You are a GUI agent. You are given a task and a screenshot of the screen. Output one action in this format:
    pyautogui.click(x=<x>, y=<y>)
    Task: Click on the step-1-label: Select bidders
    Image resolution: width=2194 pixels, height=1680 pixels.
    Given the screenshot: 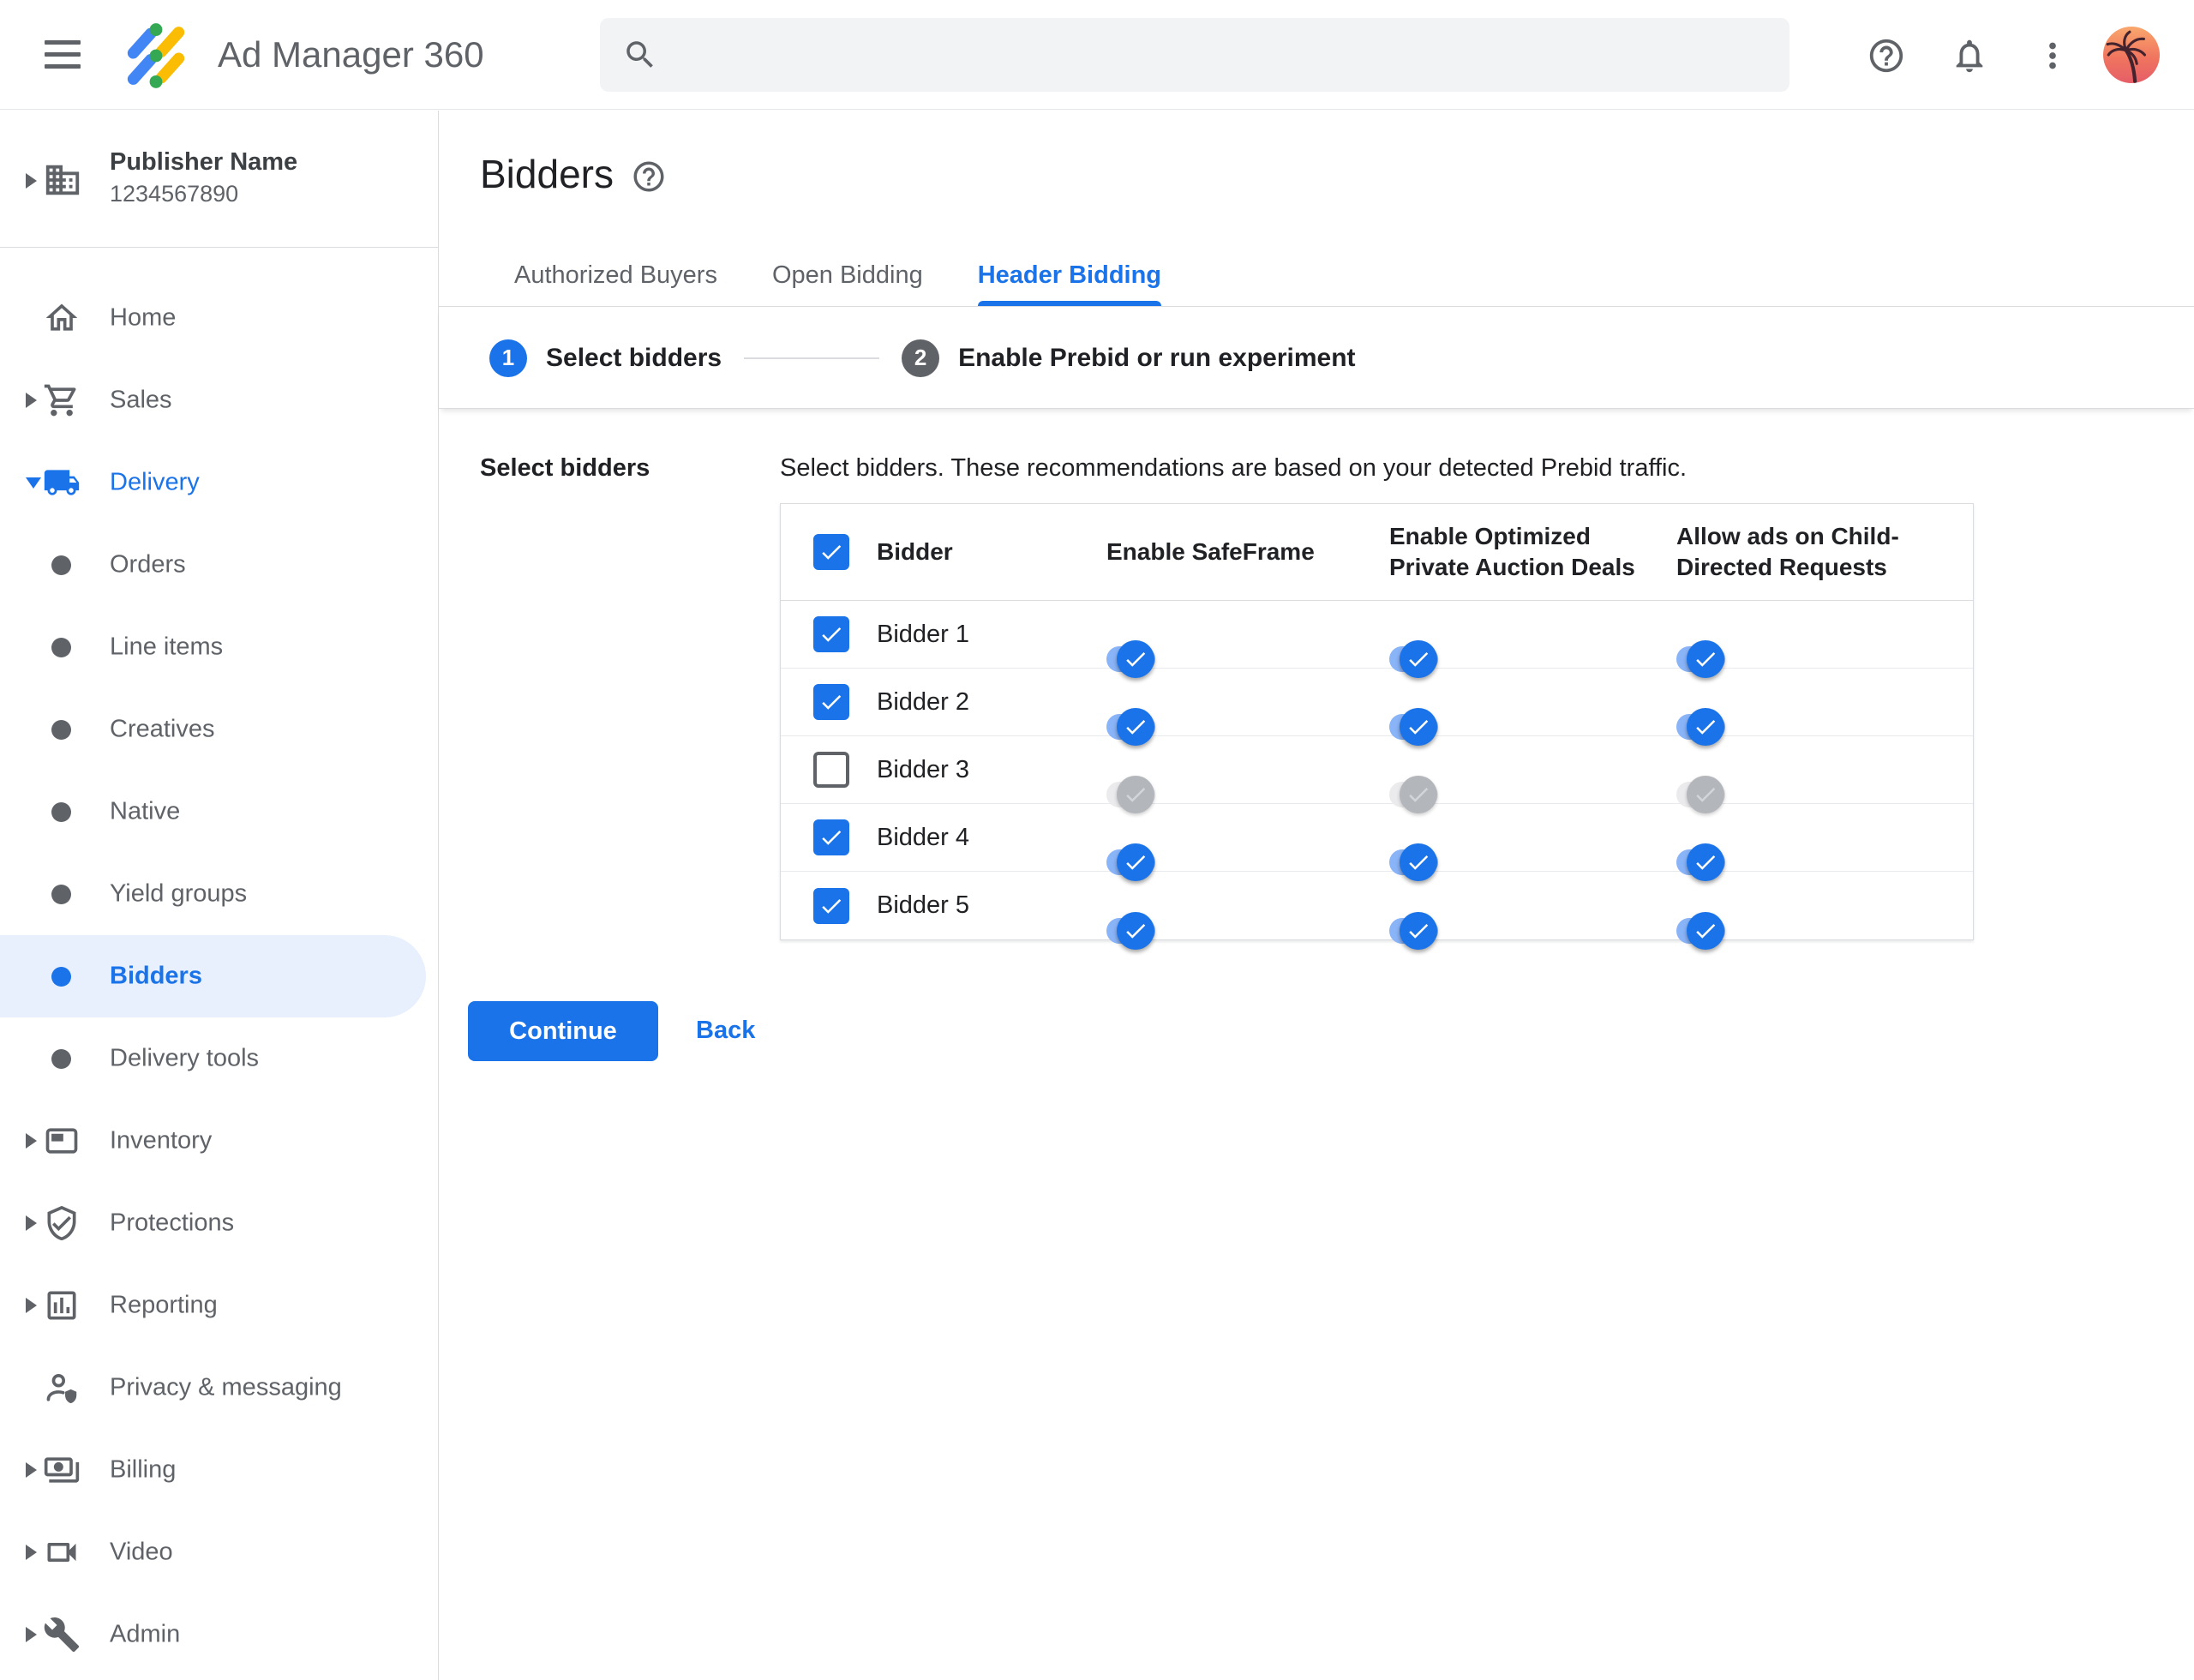 What is the action you would take?
    pyautogui.click(x=634, y=357)
    